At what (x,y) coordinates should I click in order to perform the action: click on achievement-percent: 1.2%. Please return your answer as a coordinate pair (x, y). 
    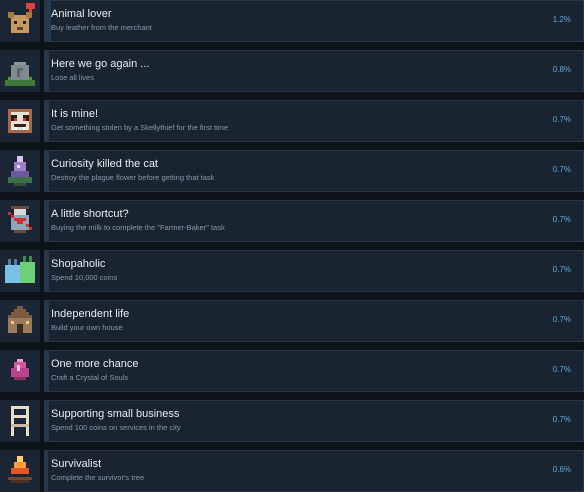
    Looking at the image, I should click on (561, 19).